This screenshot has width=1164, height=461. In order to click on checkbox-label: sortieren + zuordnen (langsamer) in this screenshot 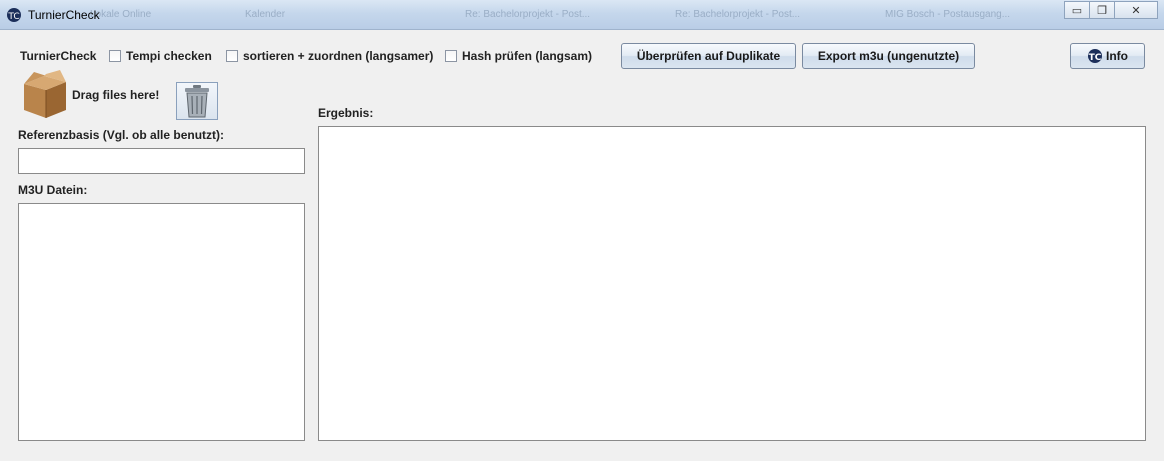, I will do `click(338, 56)`.